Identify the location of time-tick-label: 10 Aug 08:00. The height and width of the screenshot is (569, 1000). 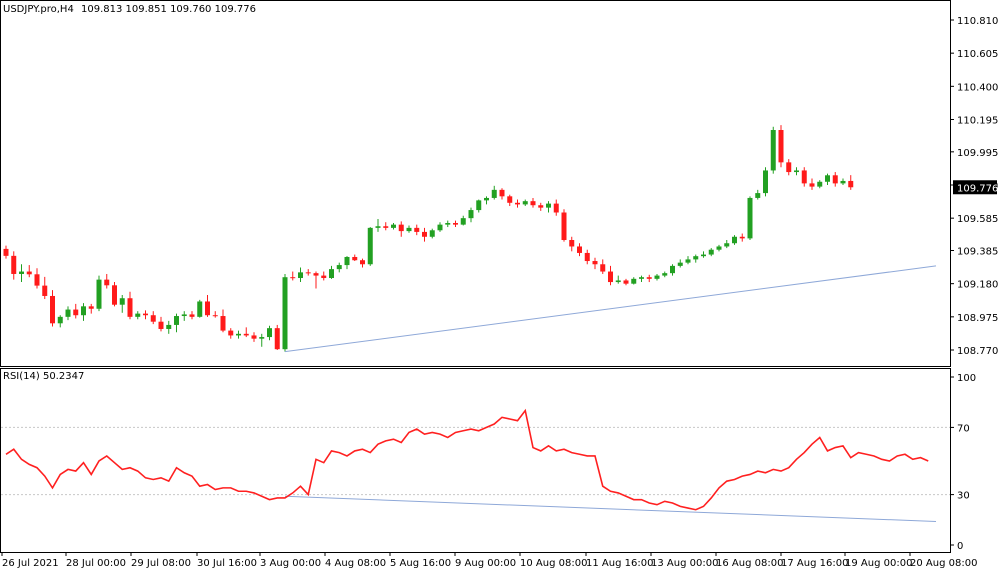
(553, 563).